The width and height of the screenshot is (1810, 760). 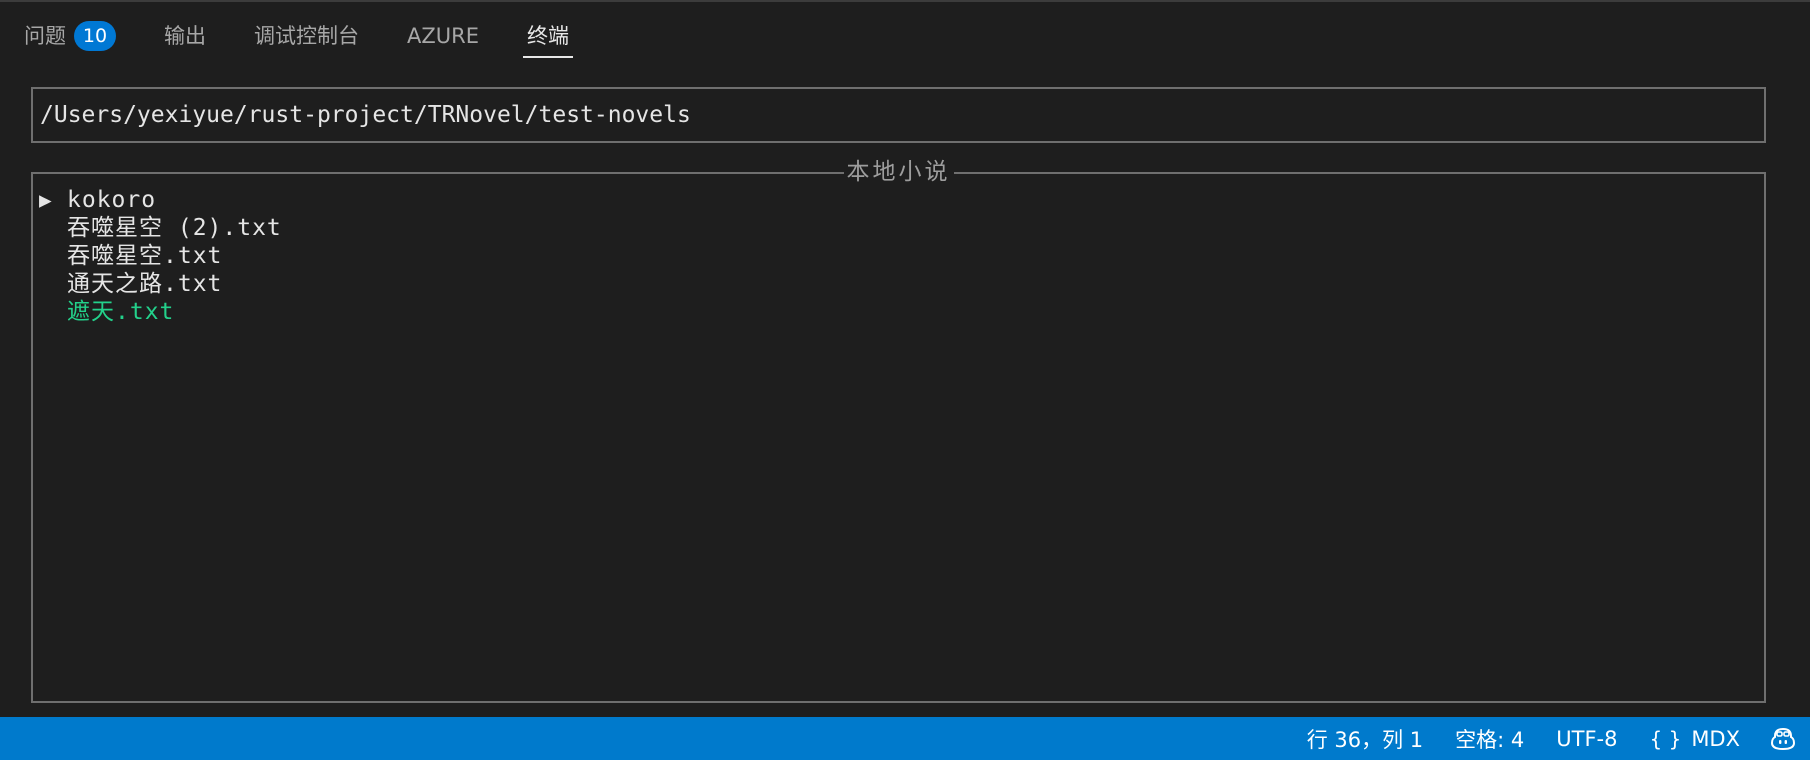 What do you see at coordinates (112, 200) in the screenshot?
I see `list-item-label: kokoro` at bounding box center [112, 200].